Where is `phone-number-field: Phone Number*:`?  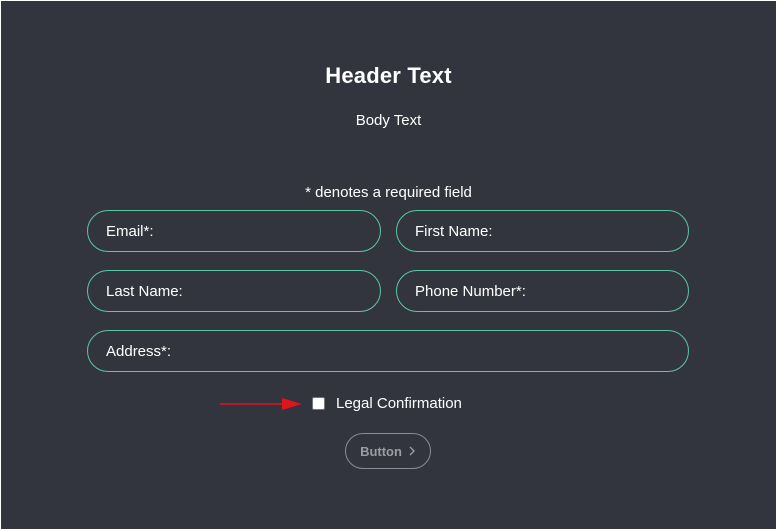 phone-number-field: Phone Number*: is located at coordinates (542, 291).